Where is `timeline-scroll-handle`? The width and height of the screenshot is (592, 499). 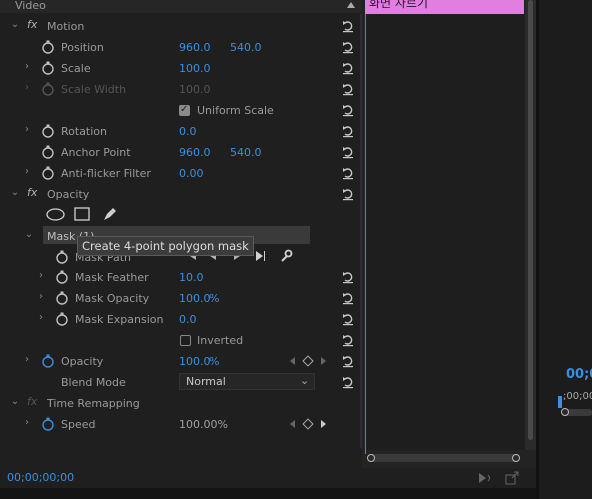
timeline-scroll-handle is located at coordinates (565, 412).